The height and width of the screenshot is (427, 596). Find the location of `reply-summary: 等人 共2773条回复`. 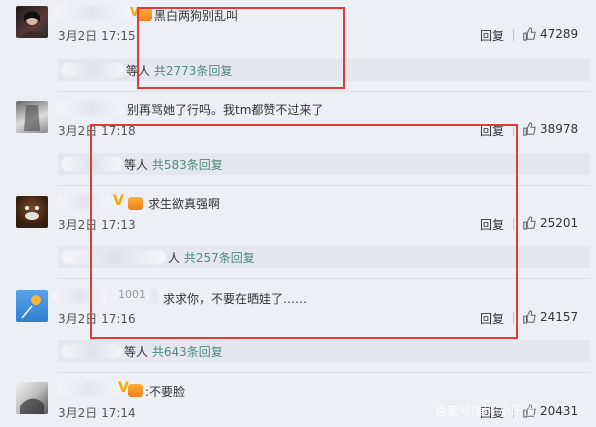

reply-summary: 等人 共2773条回复 is located at coordinates (324, 70).